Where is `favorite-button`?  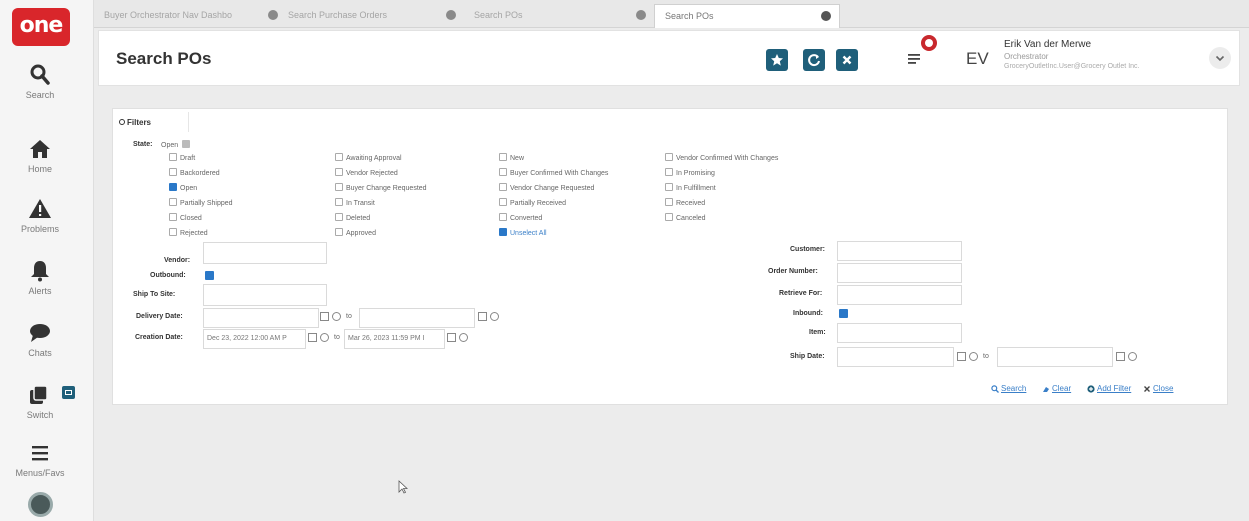
favorite-button is located at coordinates (777, 60).